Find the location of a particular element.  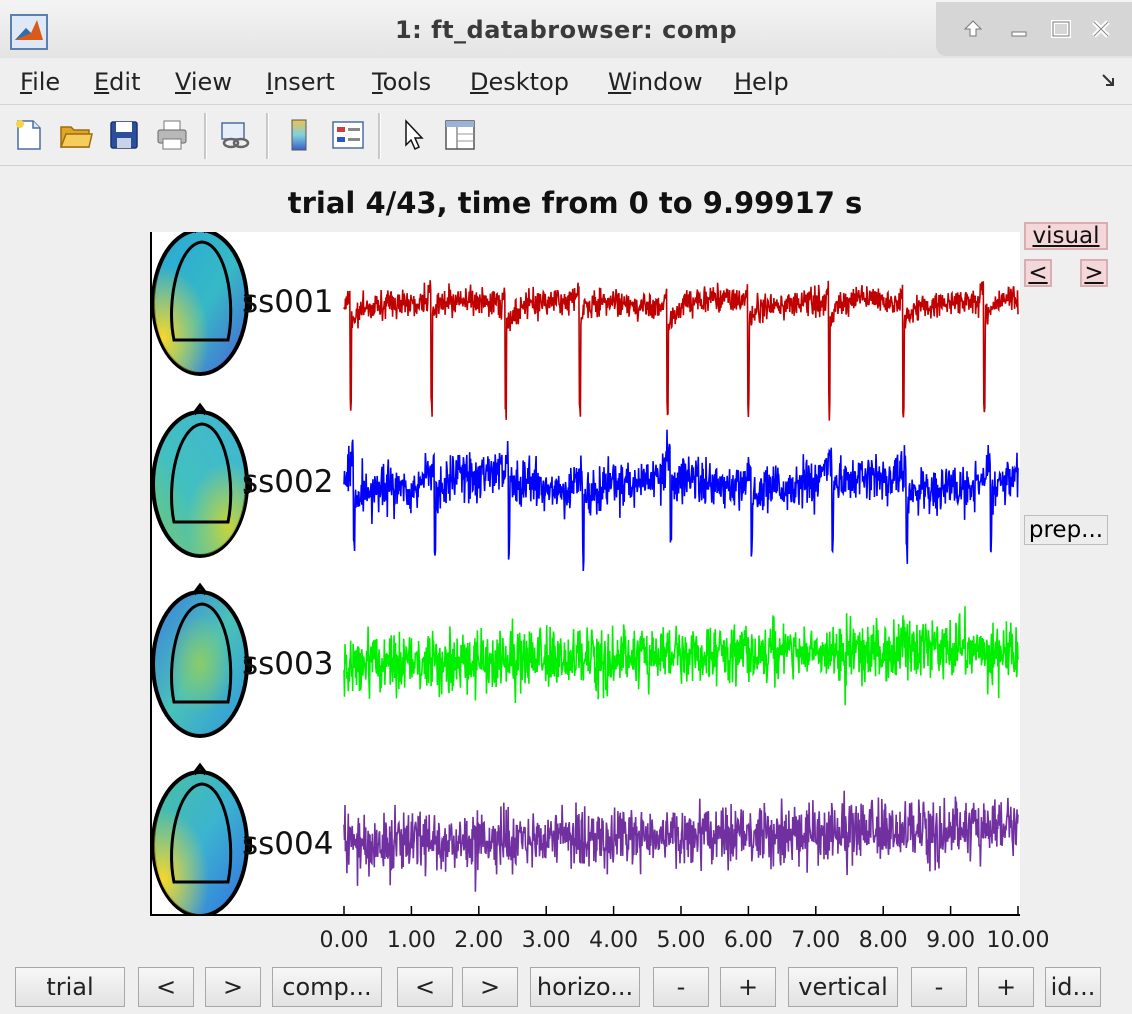

vertical-plus-button: + is located at coordinates (1006, 987).